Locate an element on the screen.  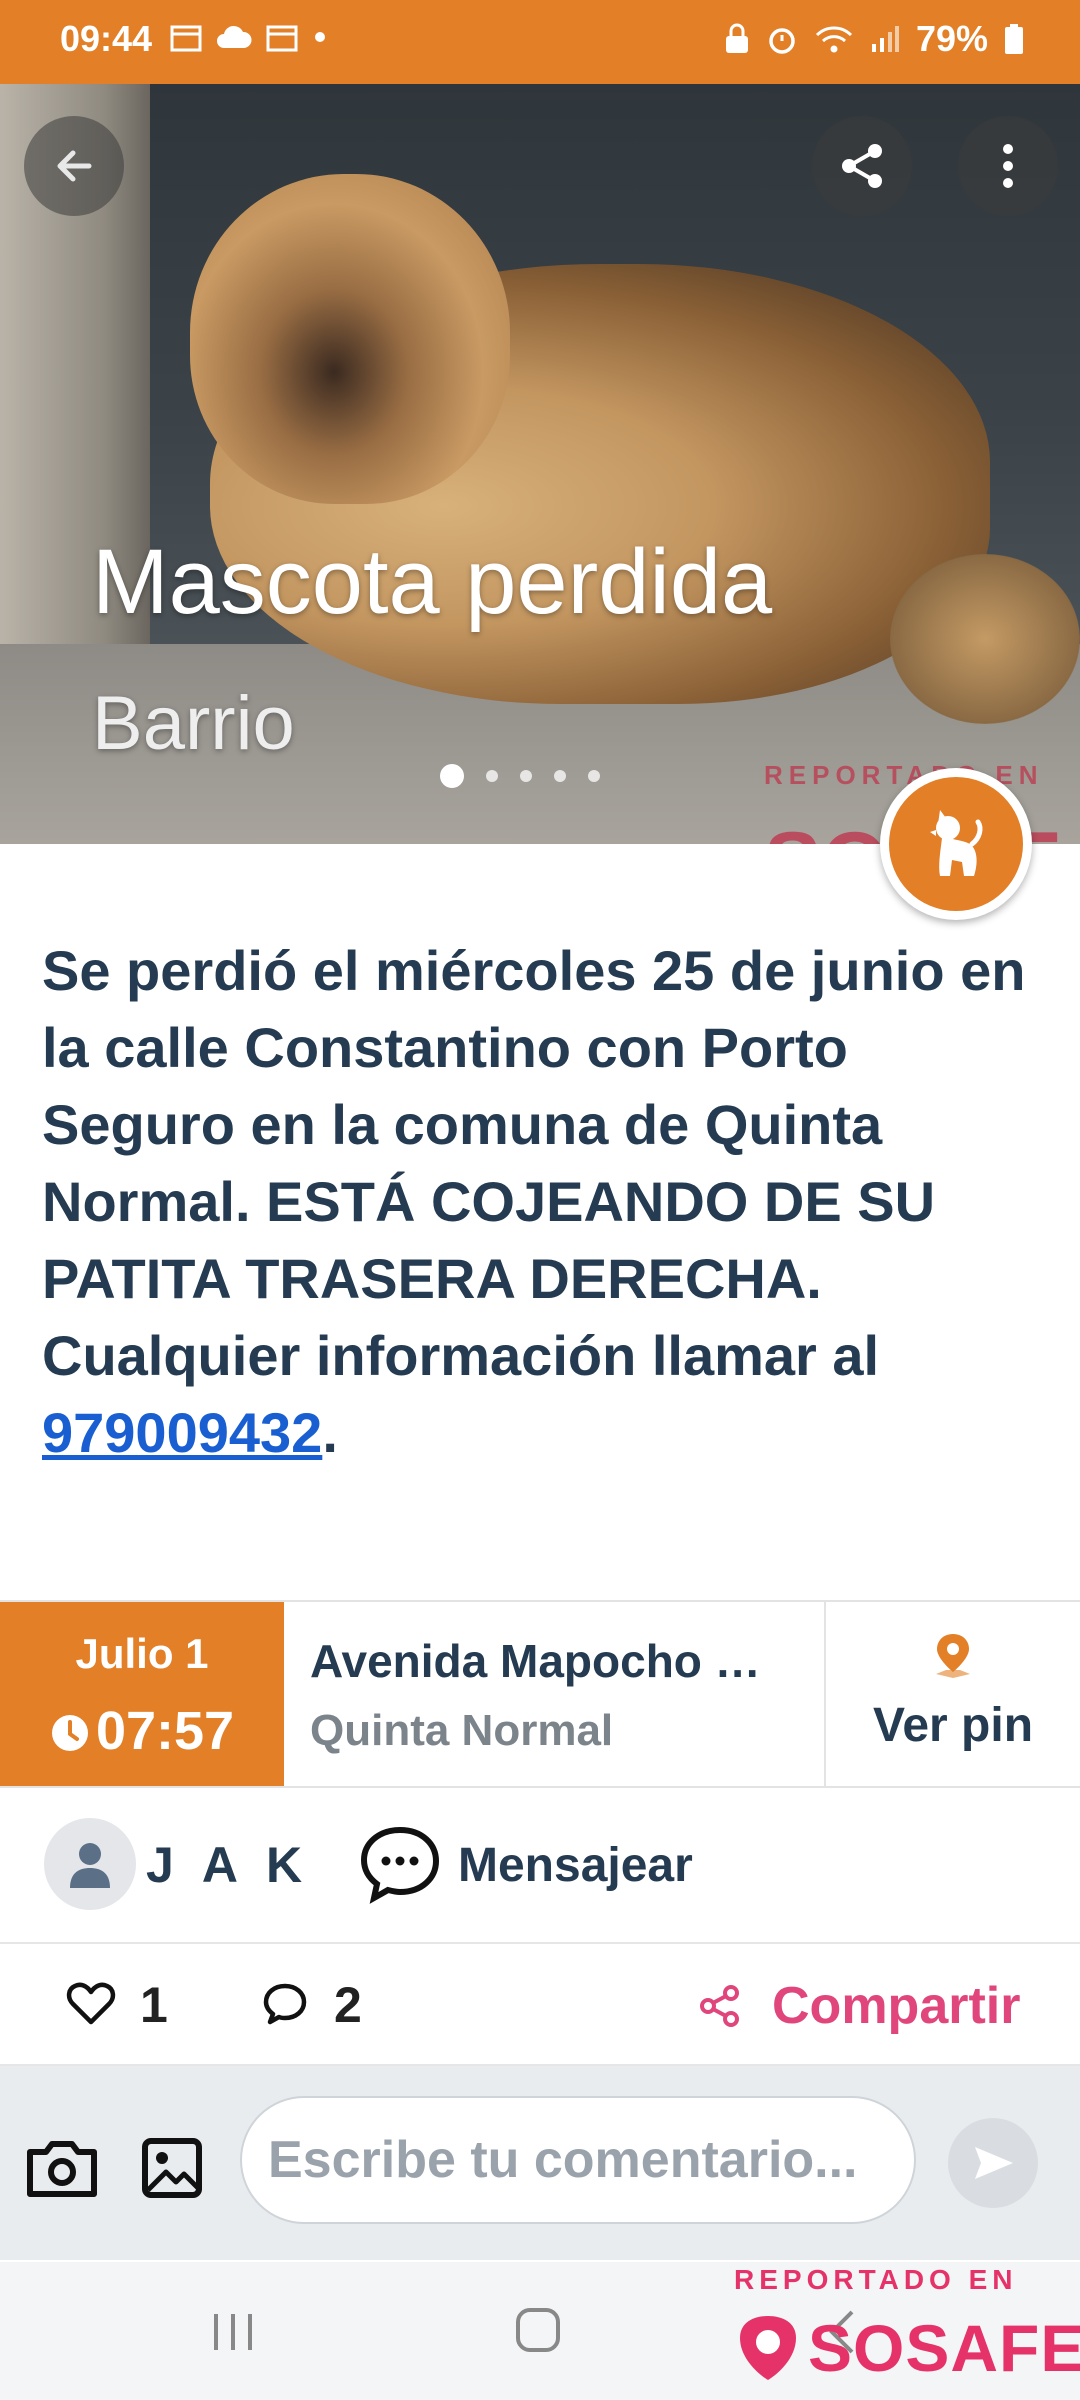
message-button-label: Mensajear is located at coordinates (575, 1865).